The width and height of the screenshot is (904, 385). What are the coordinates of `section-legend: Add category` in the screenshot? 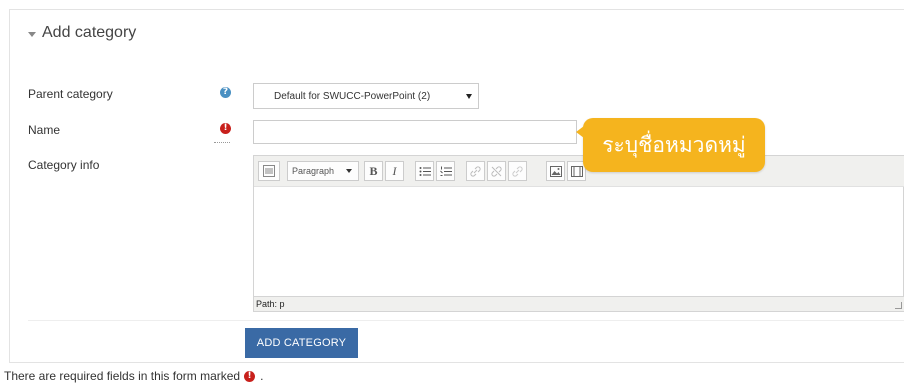 It's located at (82, 33).